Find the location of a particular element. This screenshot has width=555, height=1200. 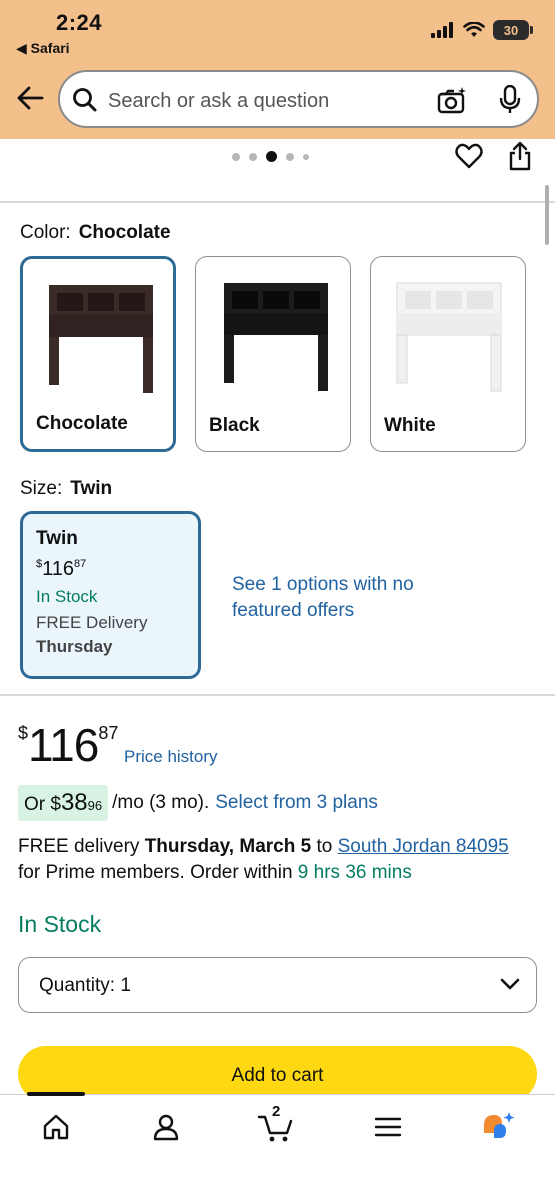

chevron-down-icon is located at coordinates (510, 984).